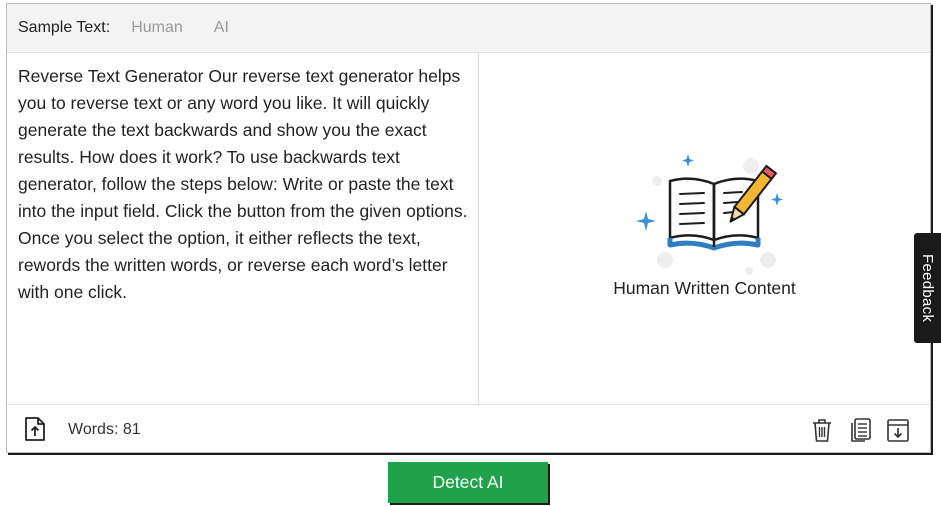  I want to click on feedback-label: Feedback, so click(927, 288).